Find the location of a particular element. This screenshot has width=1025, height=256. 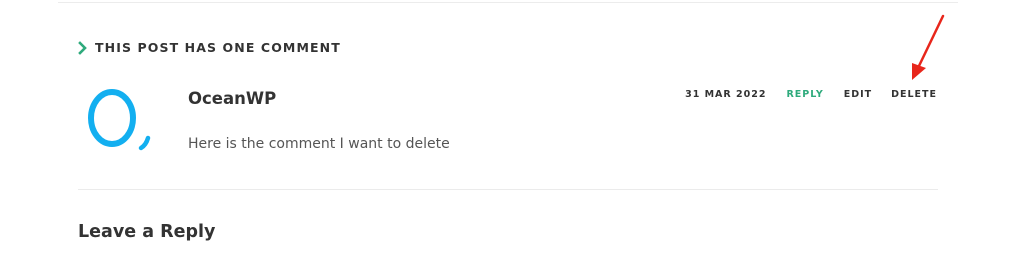

divider is located at coordinates (508, 189).